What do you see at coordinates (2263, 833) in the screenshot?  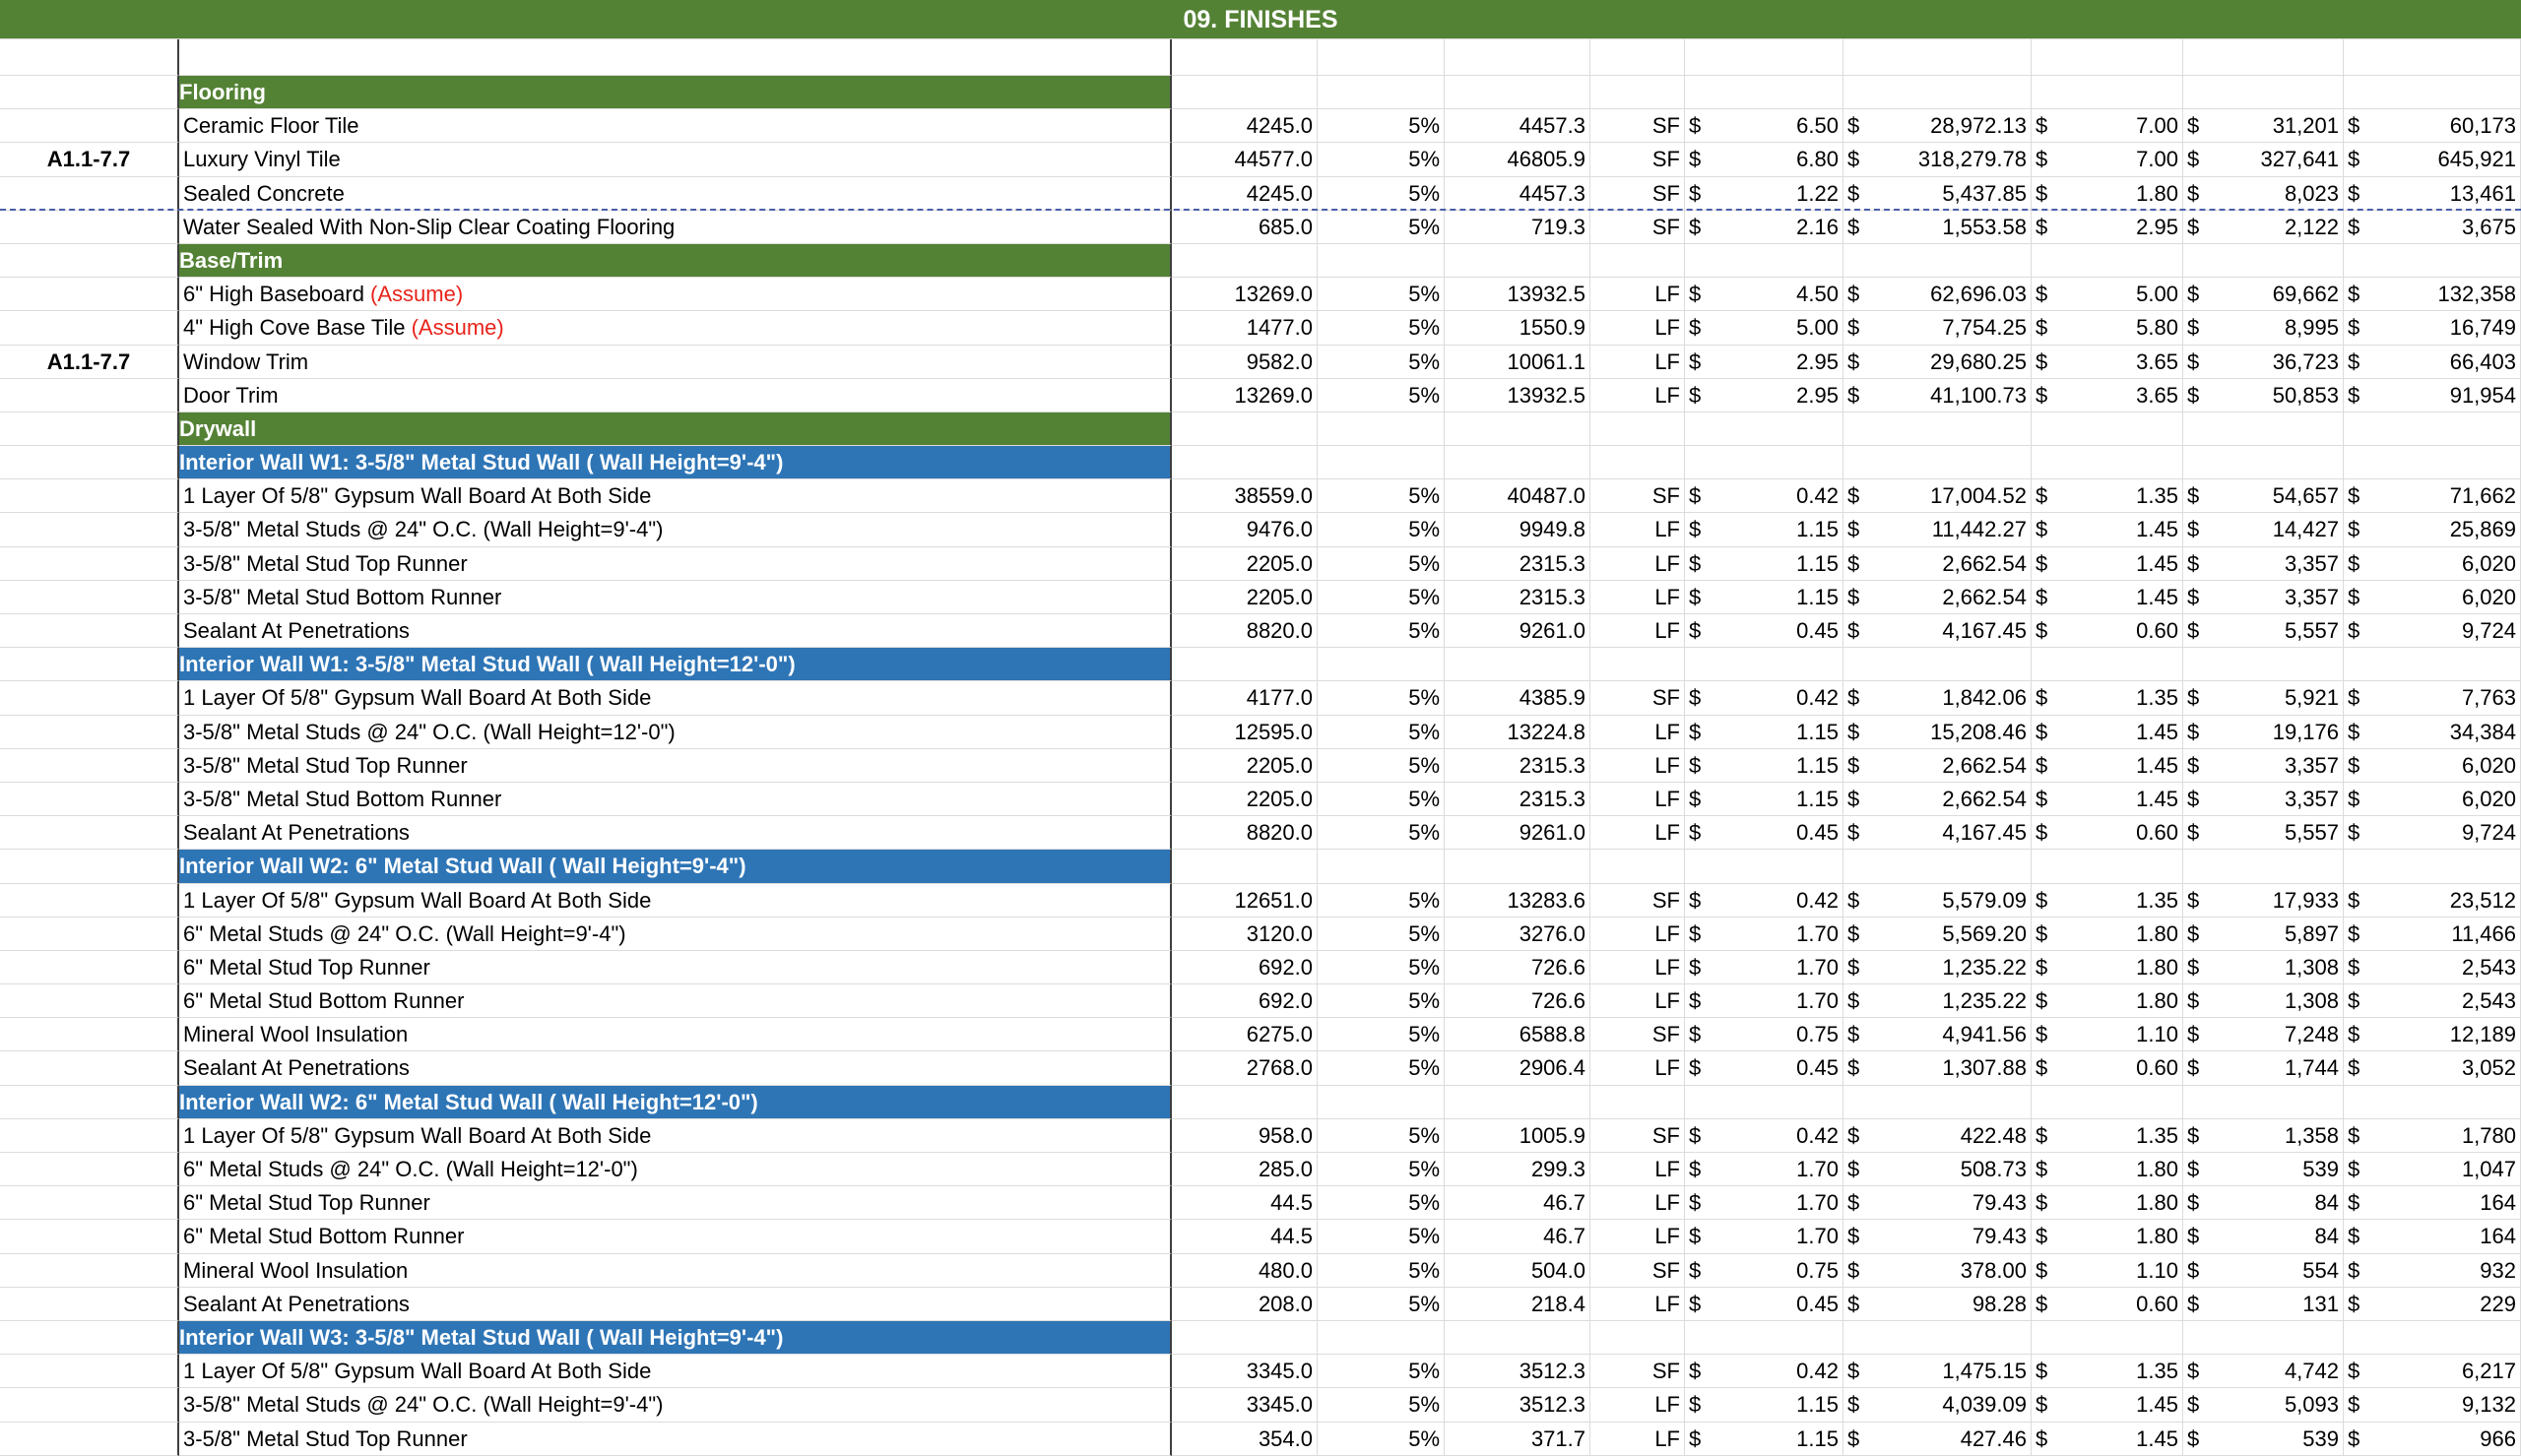 I see `labor-total-cell: $5,557` at bounding box center [2263, 833].